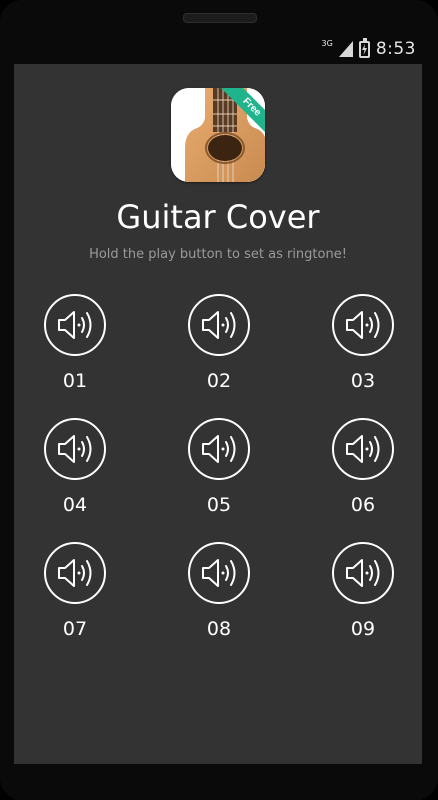 Image resolution: width=438 pixels, height=800 pixels. What do you see at coordinates (364, 47) in the screenshot?
I see `battery-charging-icon` at bounding box center [364, 47].